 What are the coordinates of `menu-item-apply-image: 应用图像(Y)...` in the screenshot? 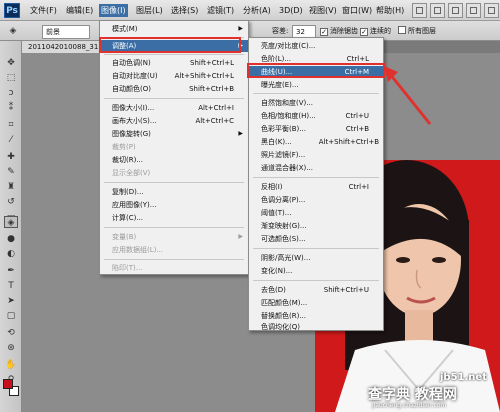 It's located at (174, 205).